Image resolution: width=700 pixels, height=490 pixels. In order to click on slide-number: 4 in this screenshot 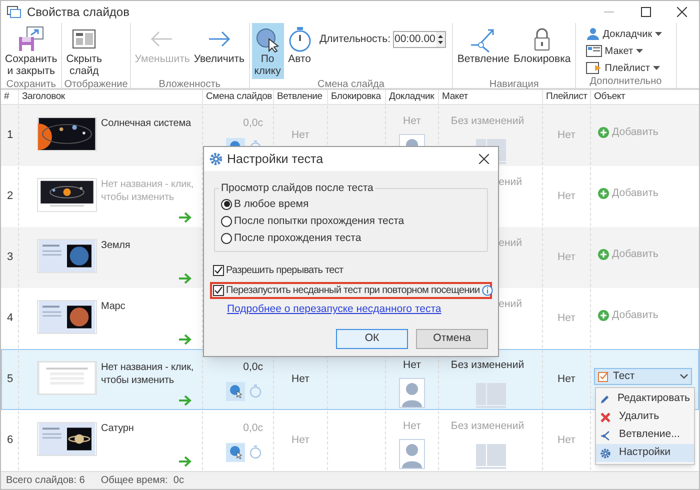, I will do `click(10, 318)`.